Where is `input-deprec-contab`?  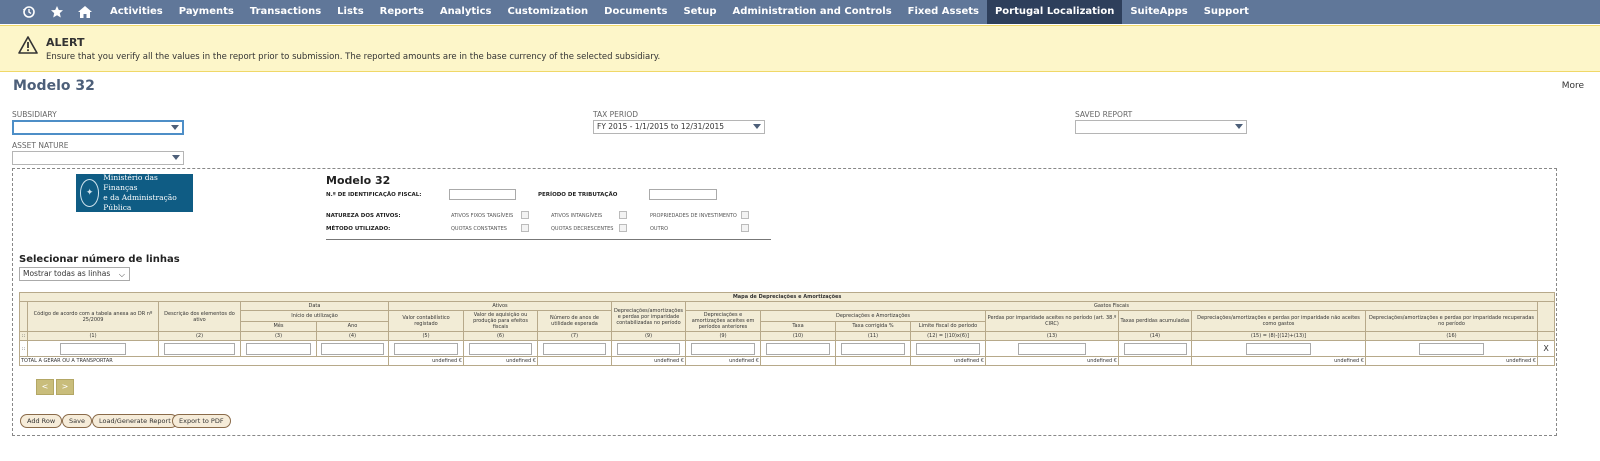
input-deprec-contab is located at coordinates (648, 348).